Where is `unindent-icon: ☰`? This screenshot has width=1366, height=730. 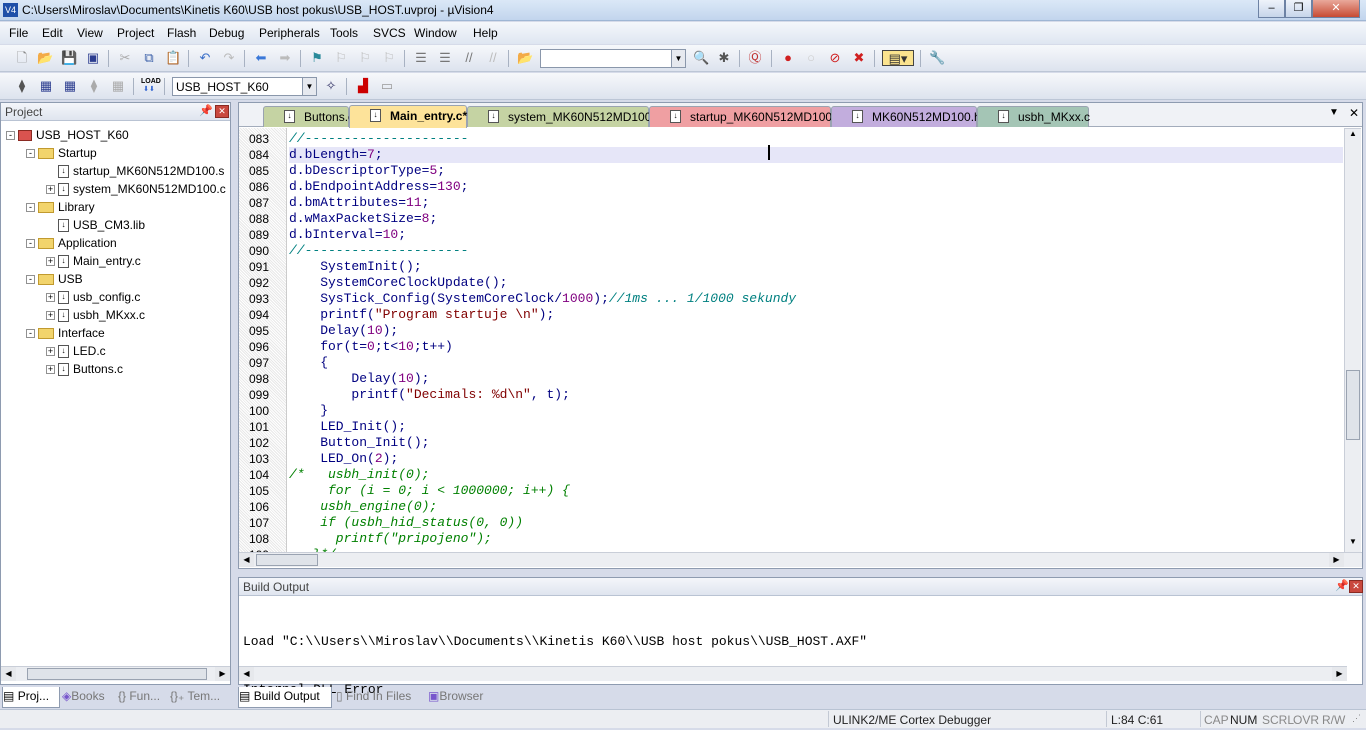 unindent-icon: ☰ is located at coordinates (445, 58).